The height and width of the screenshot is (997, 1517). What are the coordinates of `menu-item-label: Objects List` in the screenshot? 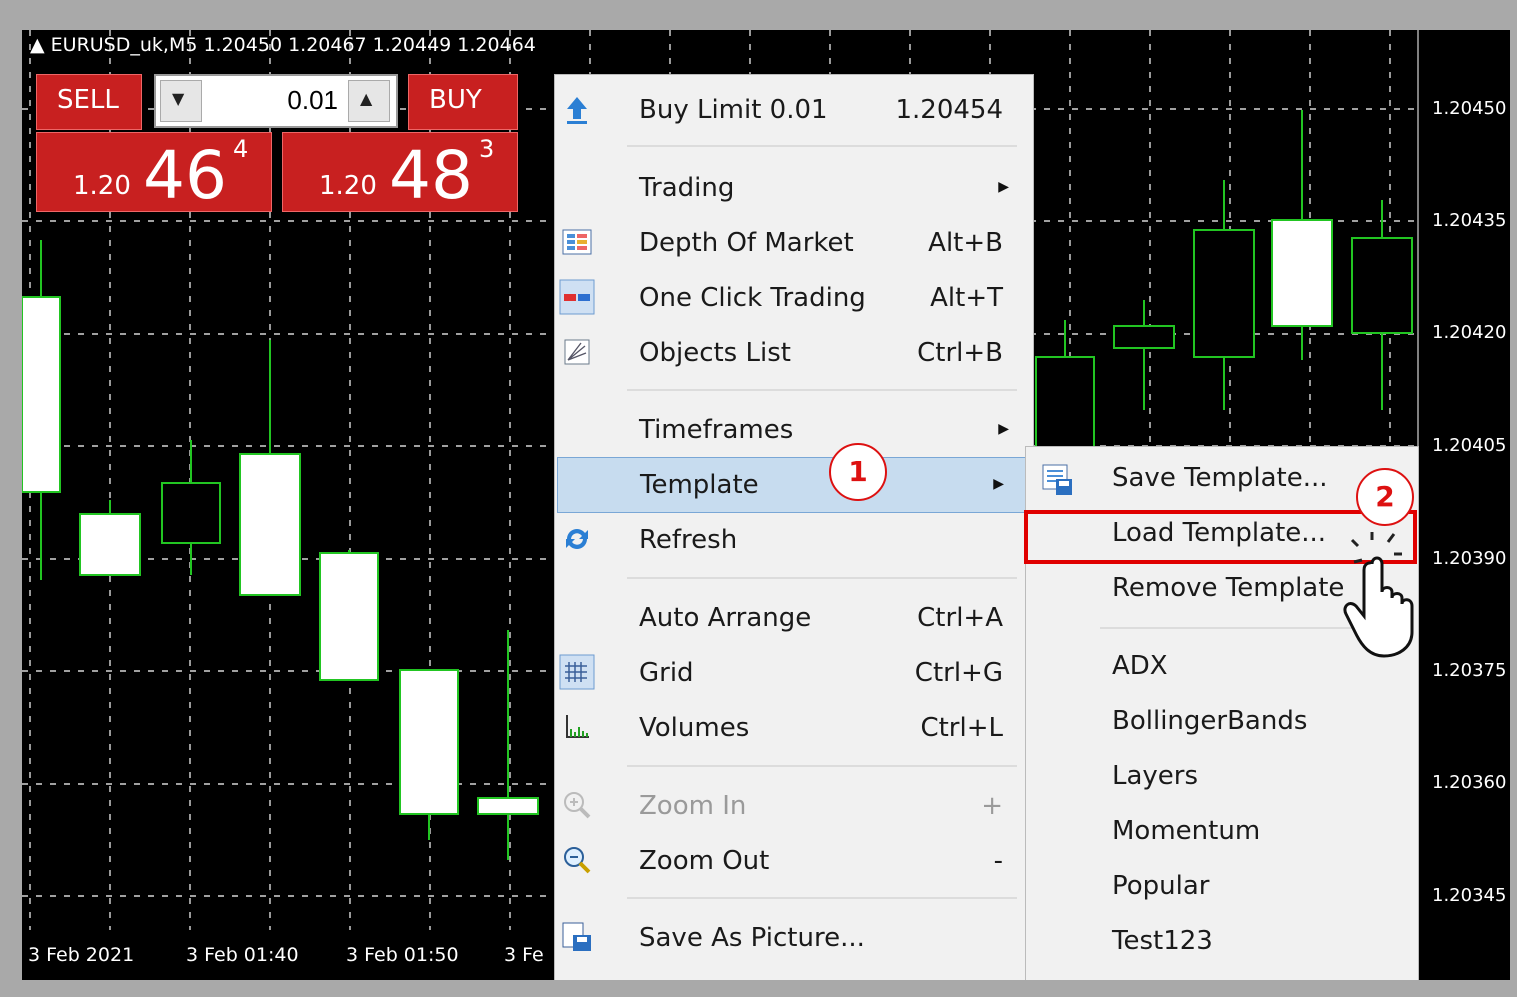 It's located at (715, 353).